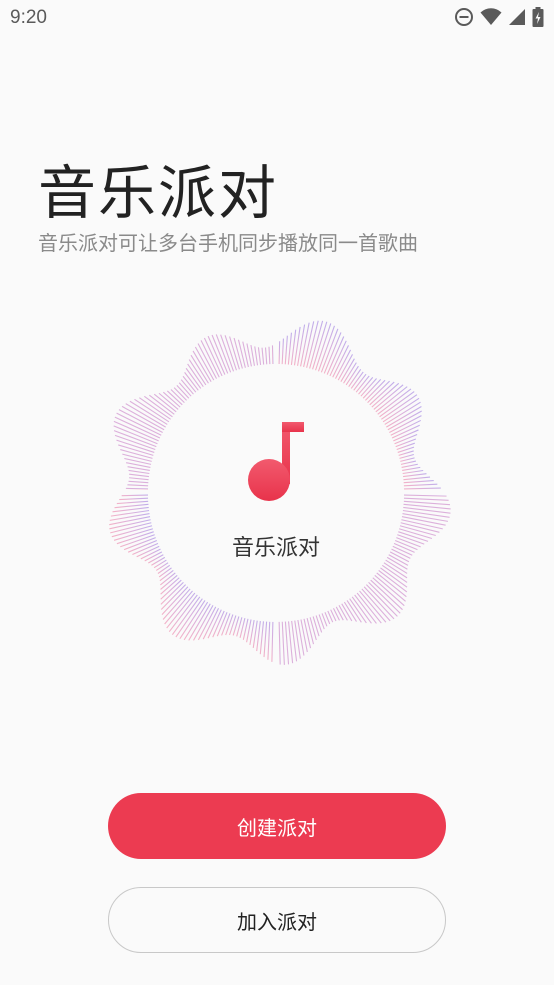  I want to click on wifi-icon, so click(491, 17).